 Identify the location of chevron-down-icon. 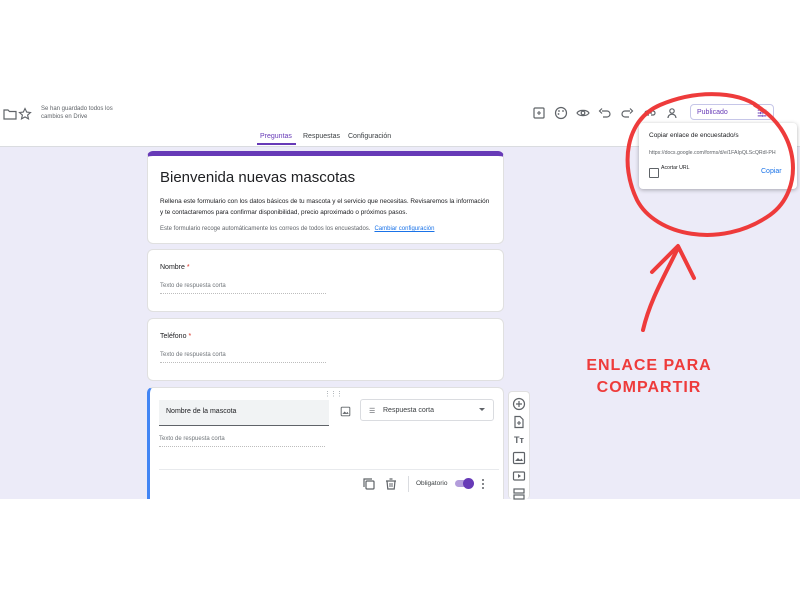
(482, 409).